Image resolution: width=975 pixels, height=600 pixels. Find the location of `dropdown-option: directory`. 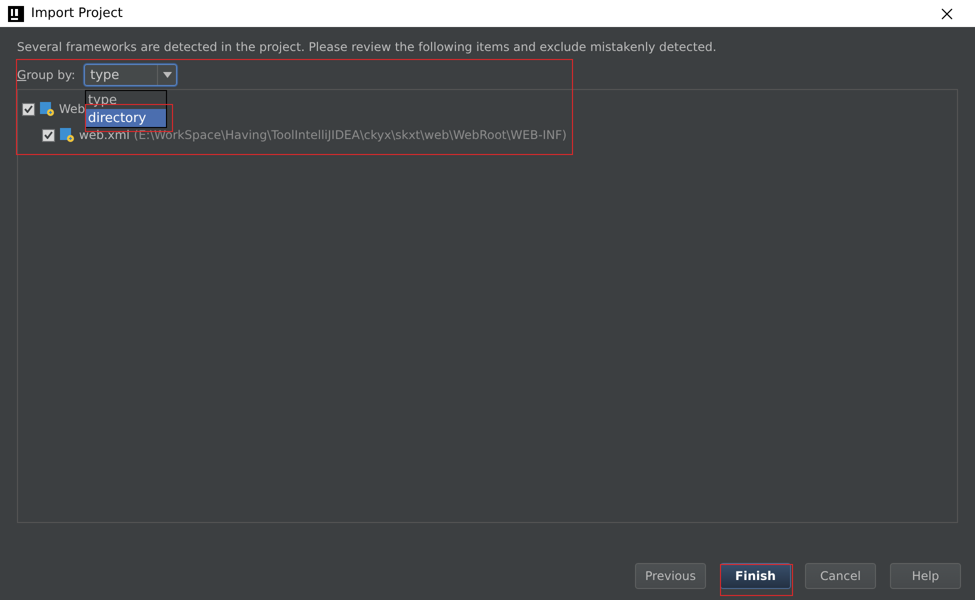

dropdown-option: directory is located at coordinates (126, 118).